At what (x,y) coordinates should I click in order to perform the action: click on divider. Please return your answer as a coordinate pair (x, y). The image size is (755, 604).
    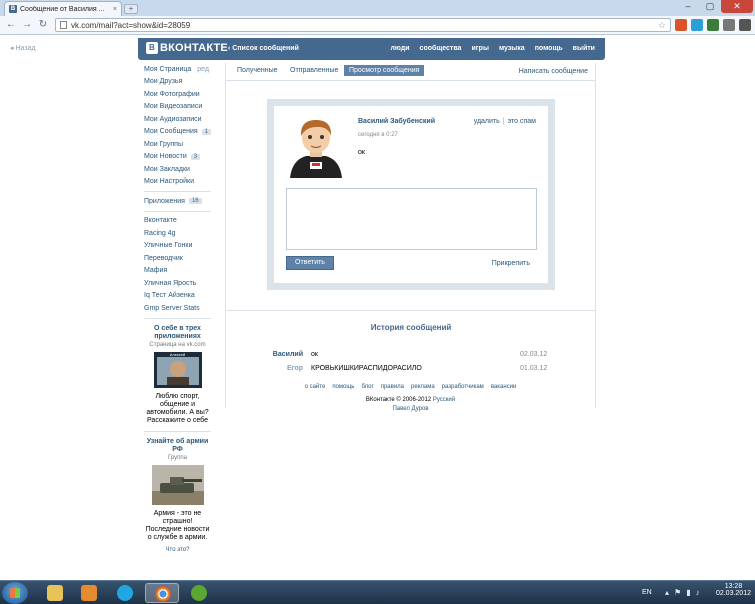
    Looking at the image, I should click on (177, 211).